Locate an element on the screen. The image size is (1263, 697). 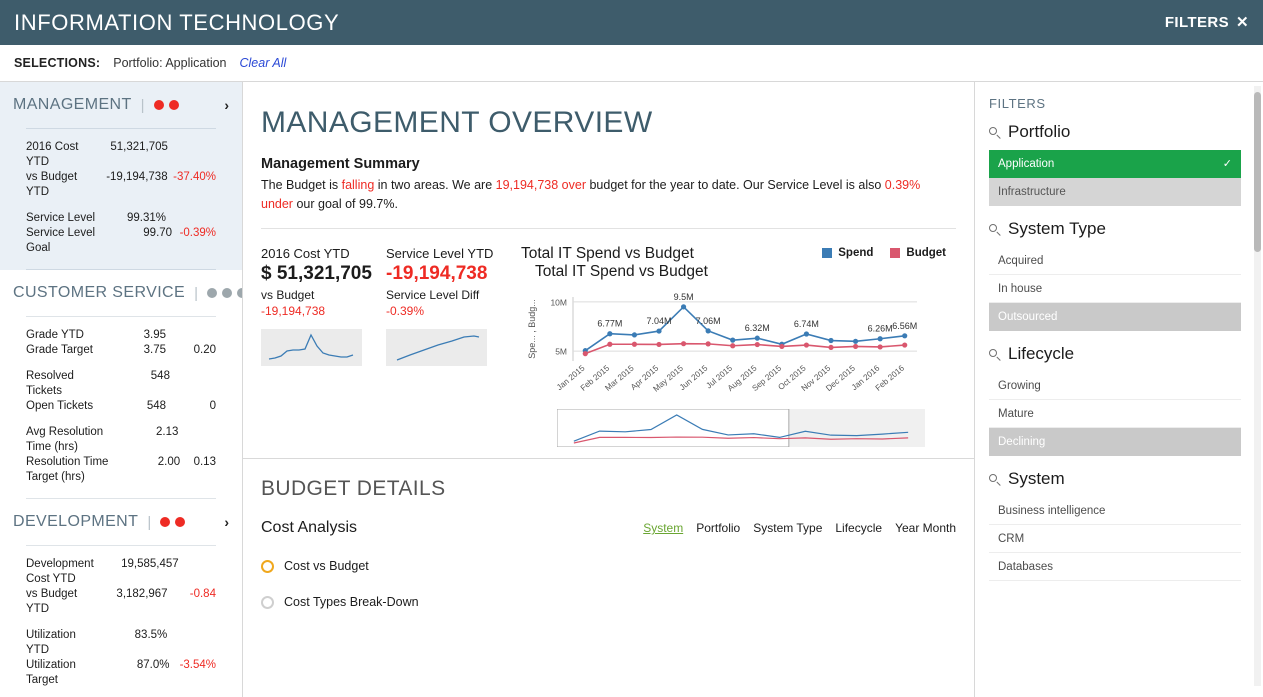
svg-text: 6.56M is located at coordinates (904, 326).